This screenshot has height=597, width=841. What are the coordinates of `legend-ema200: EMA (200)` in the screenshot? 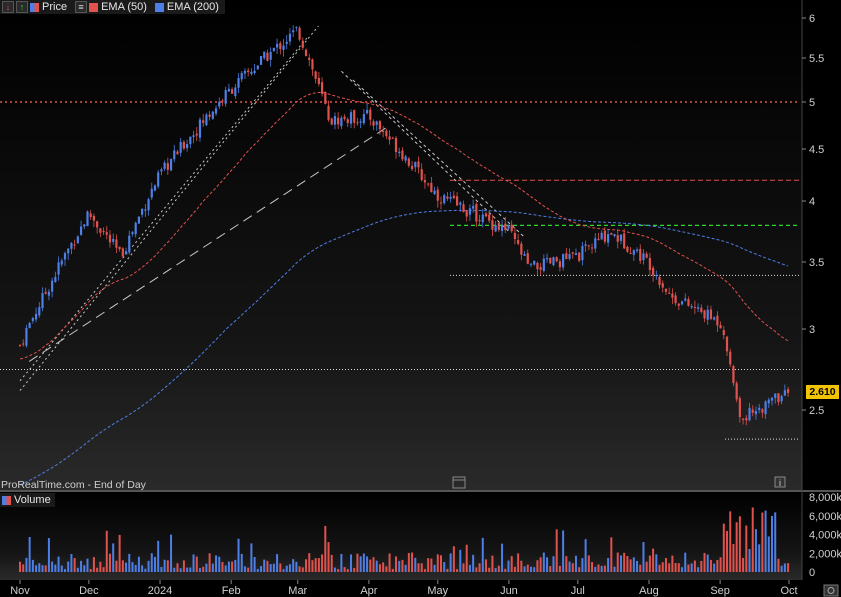 It's located at (186, 7).